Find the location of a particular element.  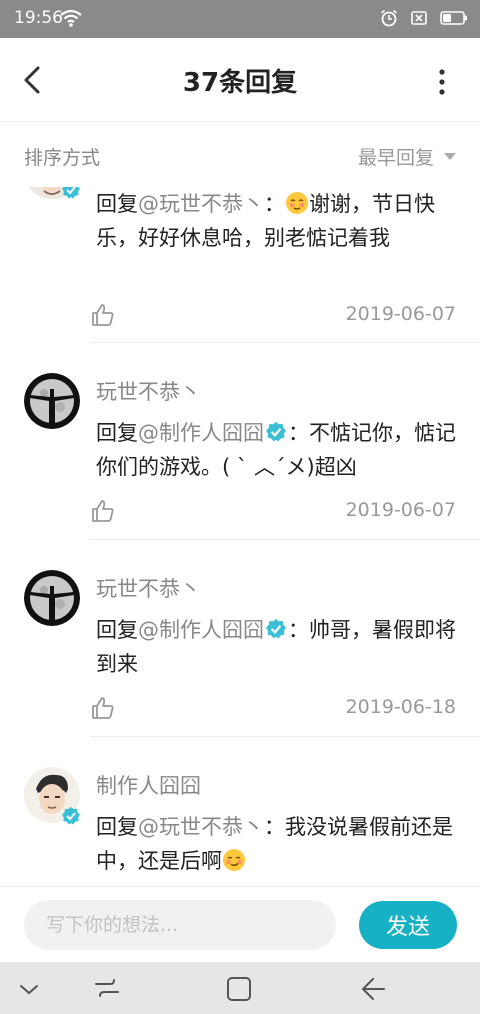

comment-composer: 发送 is located at coordinates (240, 924).